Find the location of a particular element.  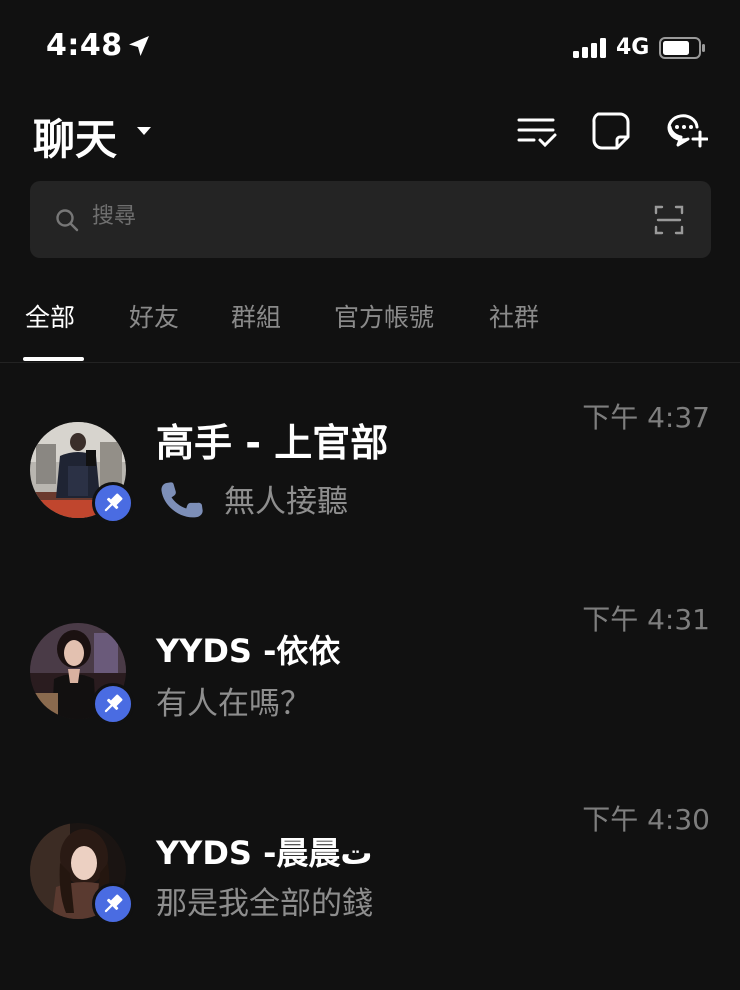

chat-name: 高手 - 上官部 is located at coordinates (272, 443).